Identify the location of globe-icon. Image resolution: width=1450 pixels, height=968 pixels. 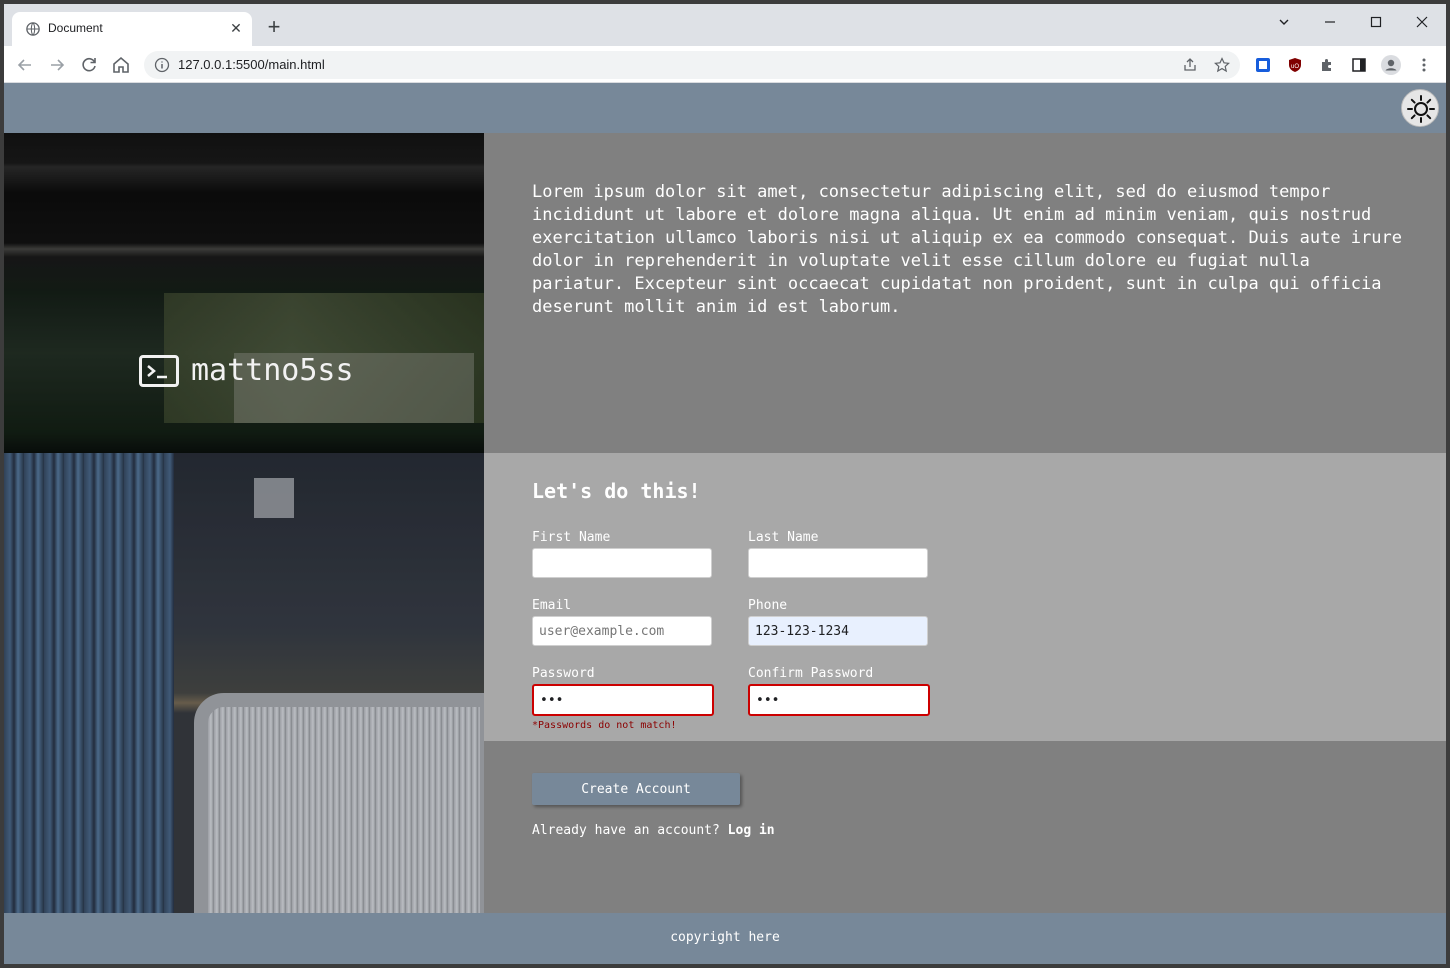
(33, 29).